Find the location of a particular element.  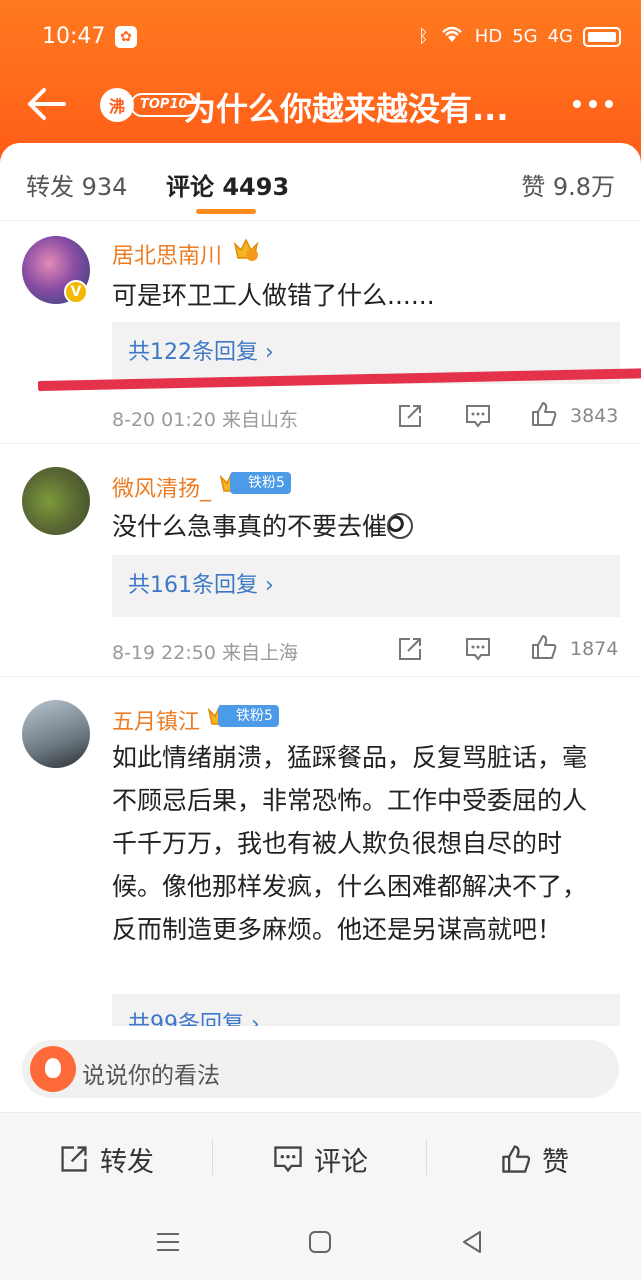

comment-meta: 8-19 22:50 来自上海 is located at coordinates (205, 653).